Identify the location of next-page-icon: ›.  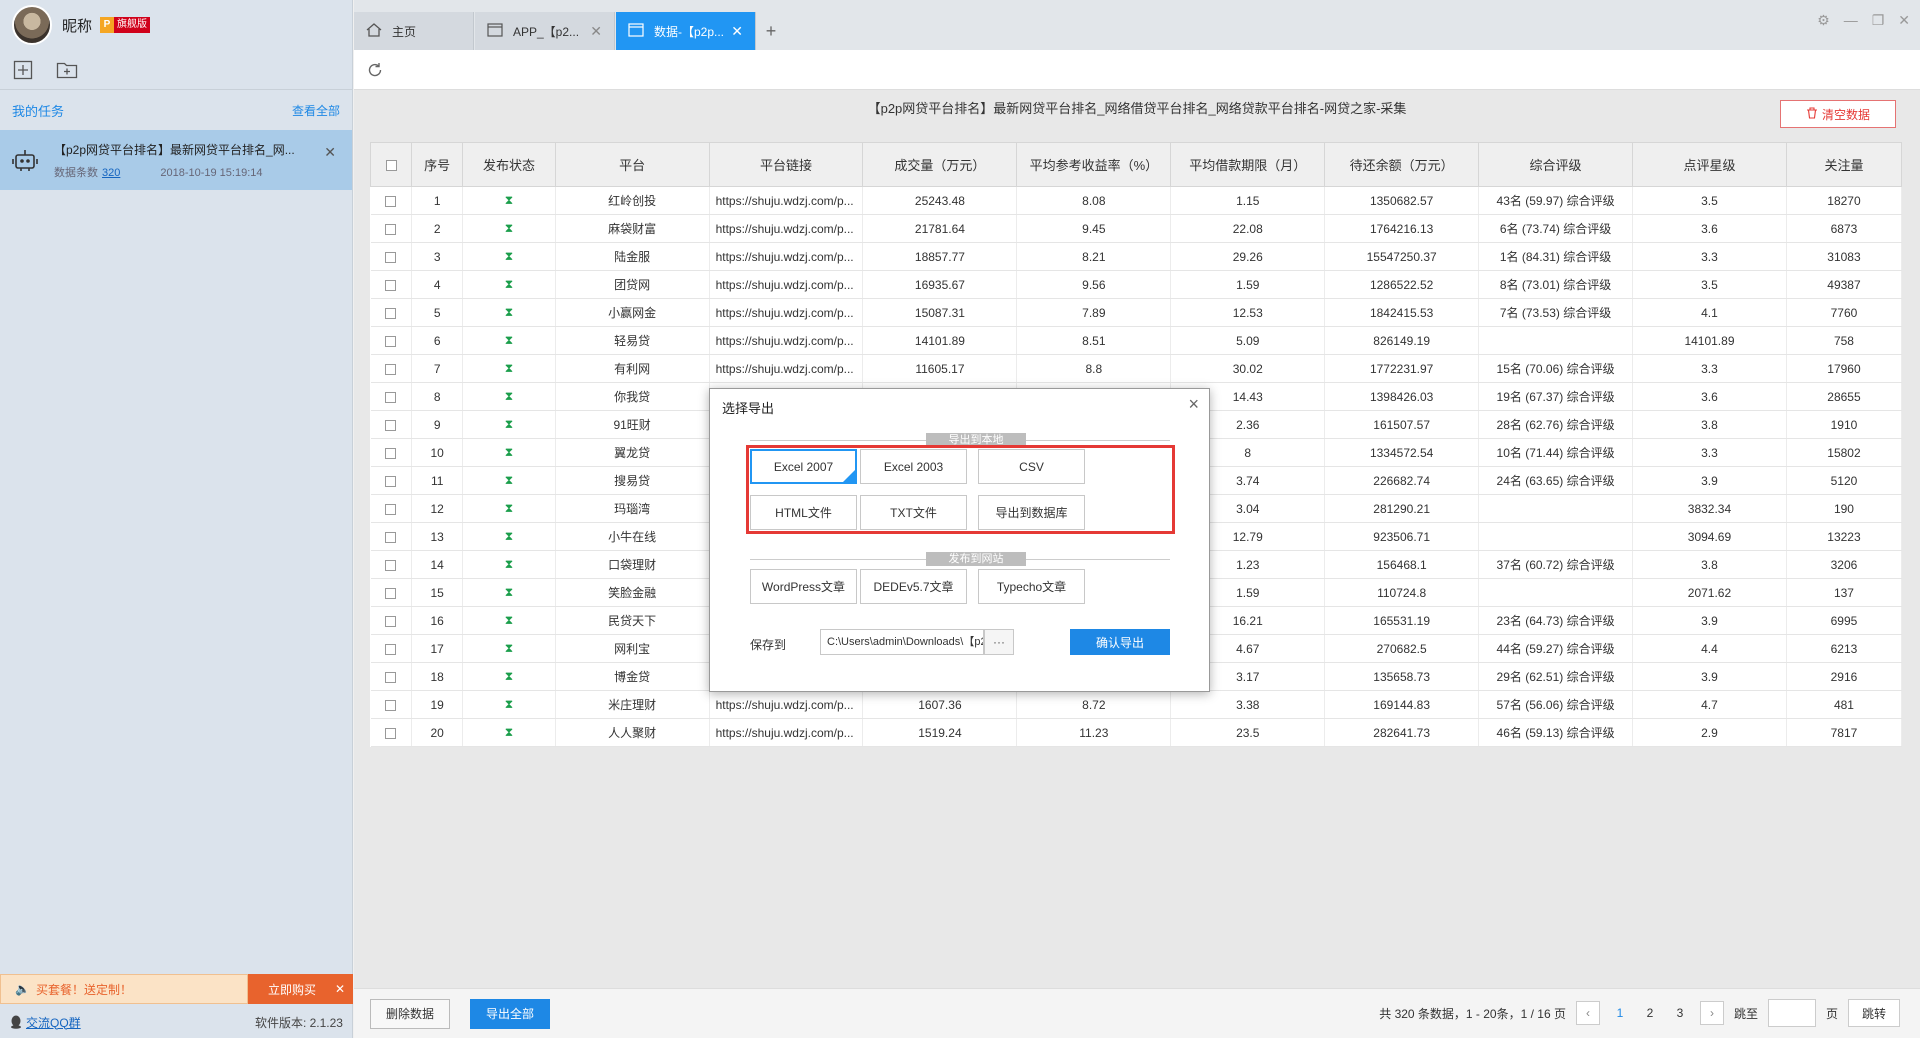
(1711, 1013).